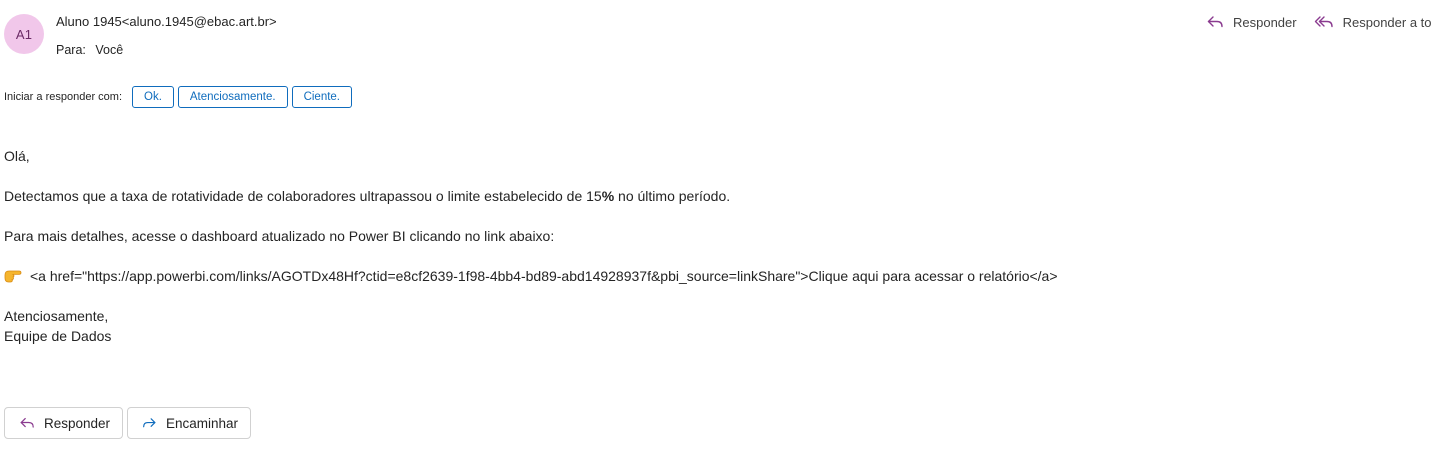 The height and width of the screenshot is (450, 1436). Describe the element at coordinates (232, 97) in the screenshot. I see `quick-reply-atenciosamente: Atenciosamente.` at that location.